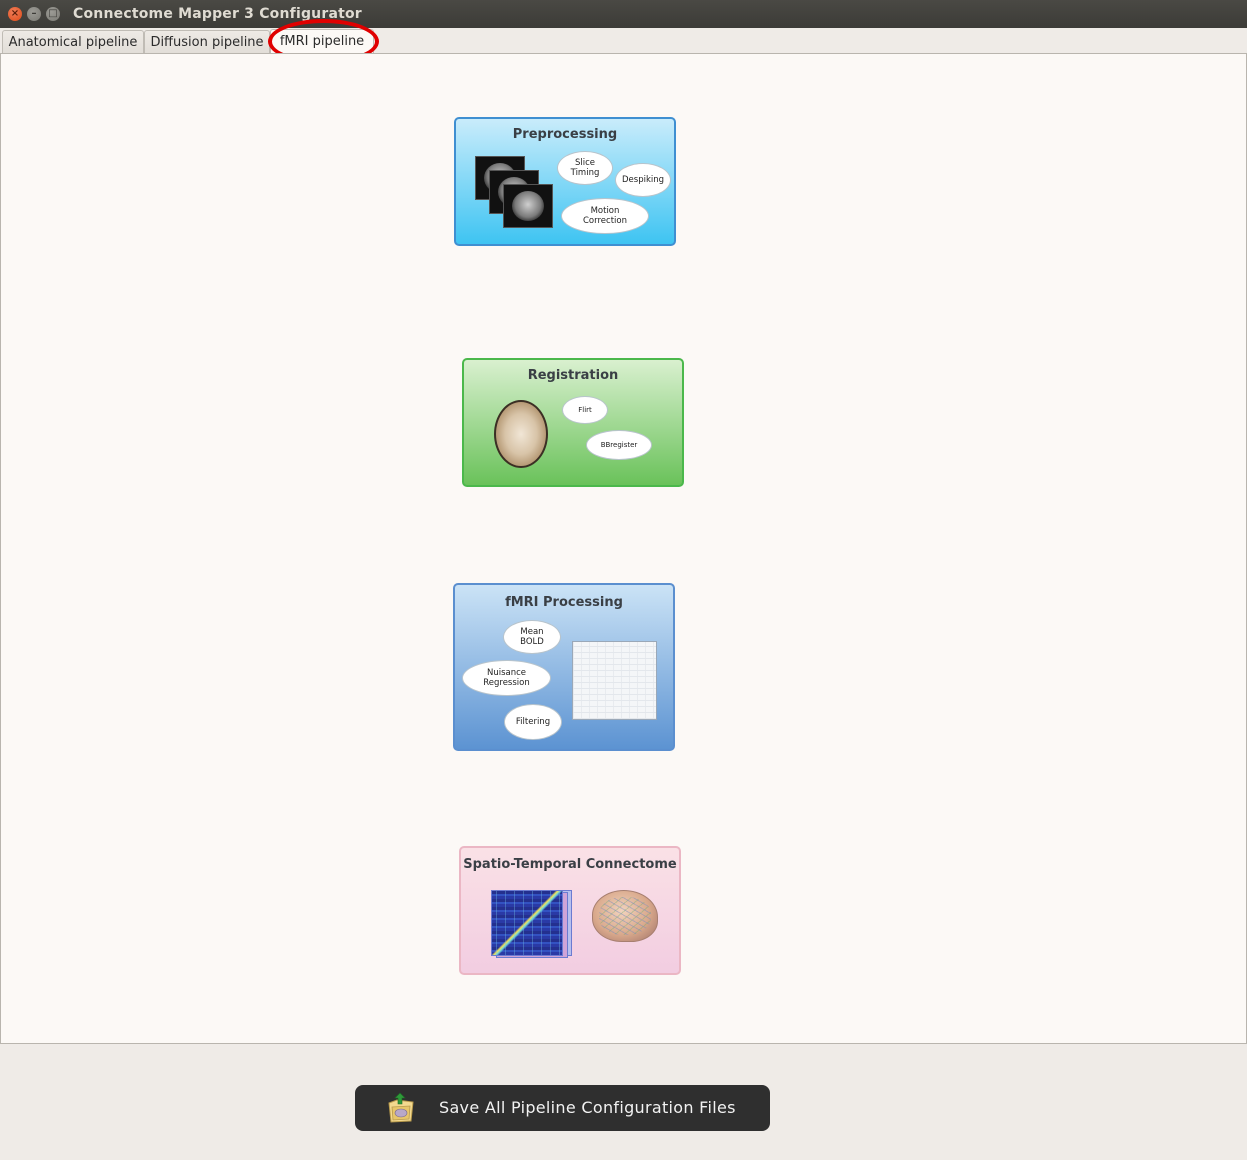 This screenshot has width=1247, height=1160. Describe the element at coordinates (564, 602) in the screenshot. I see `fmri-processing-title: fMRI Processing` at that location.